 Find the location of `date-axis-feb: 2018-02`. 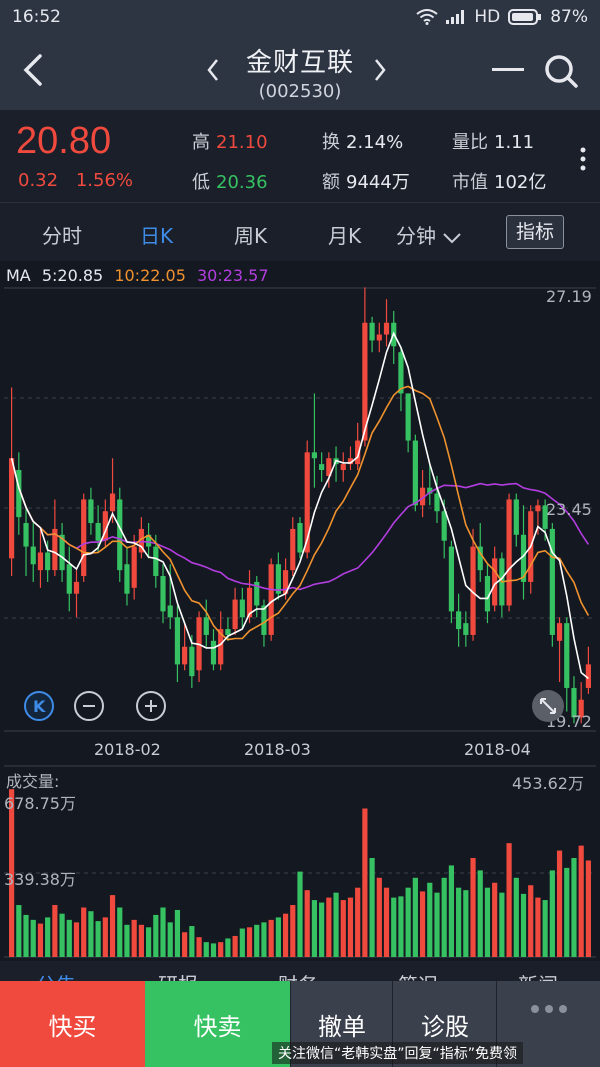

date-axis-feb: 2018-02 is located at coordinates (127, 749).